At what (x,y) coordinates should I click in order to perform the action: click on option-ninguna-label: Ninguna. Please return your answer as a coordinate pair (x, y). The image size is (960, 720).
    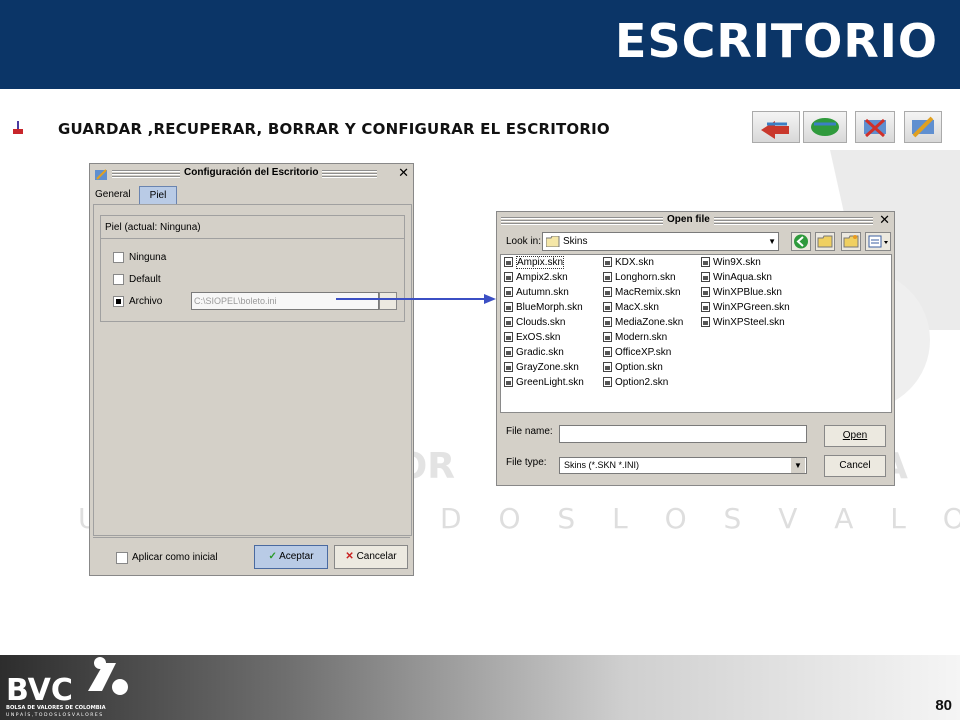
    Looking at the image, I should click on (148, 257).